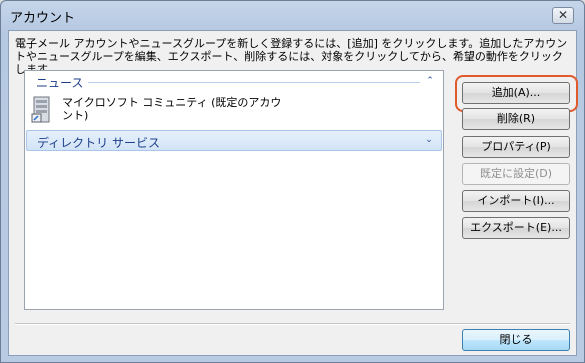  I want to click on title-bar: アカウント ✕, so click(292, 15).